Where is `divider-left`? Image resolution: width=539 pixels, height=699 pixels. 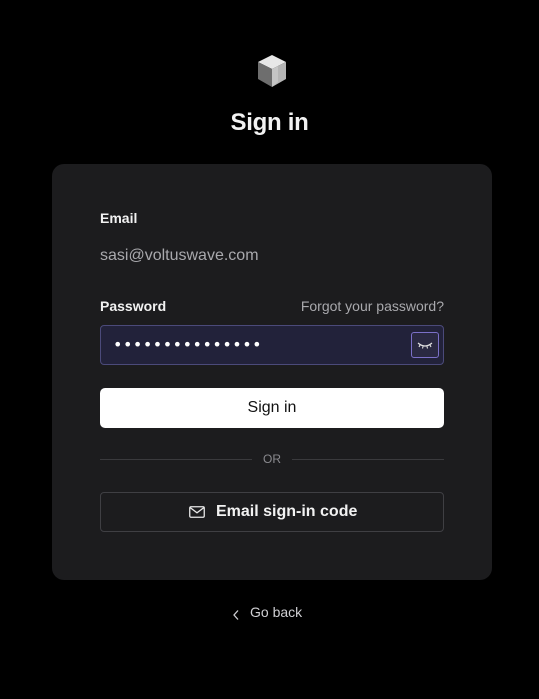
divider-left is located at coordinates (176, 459).